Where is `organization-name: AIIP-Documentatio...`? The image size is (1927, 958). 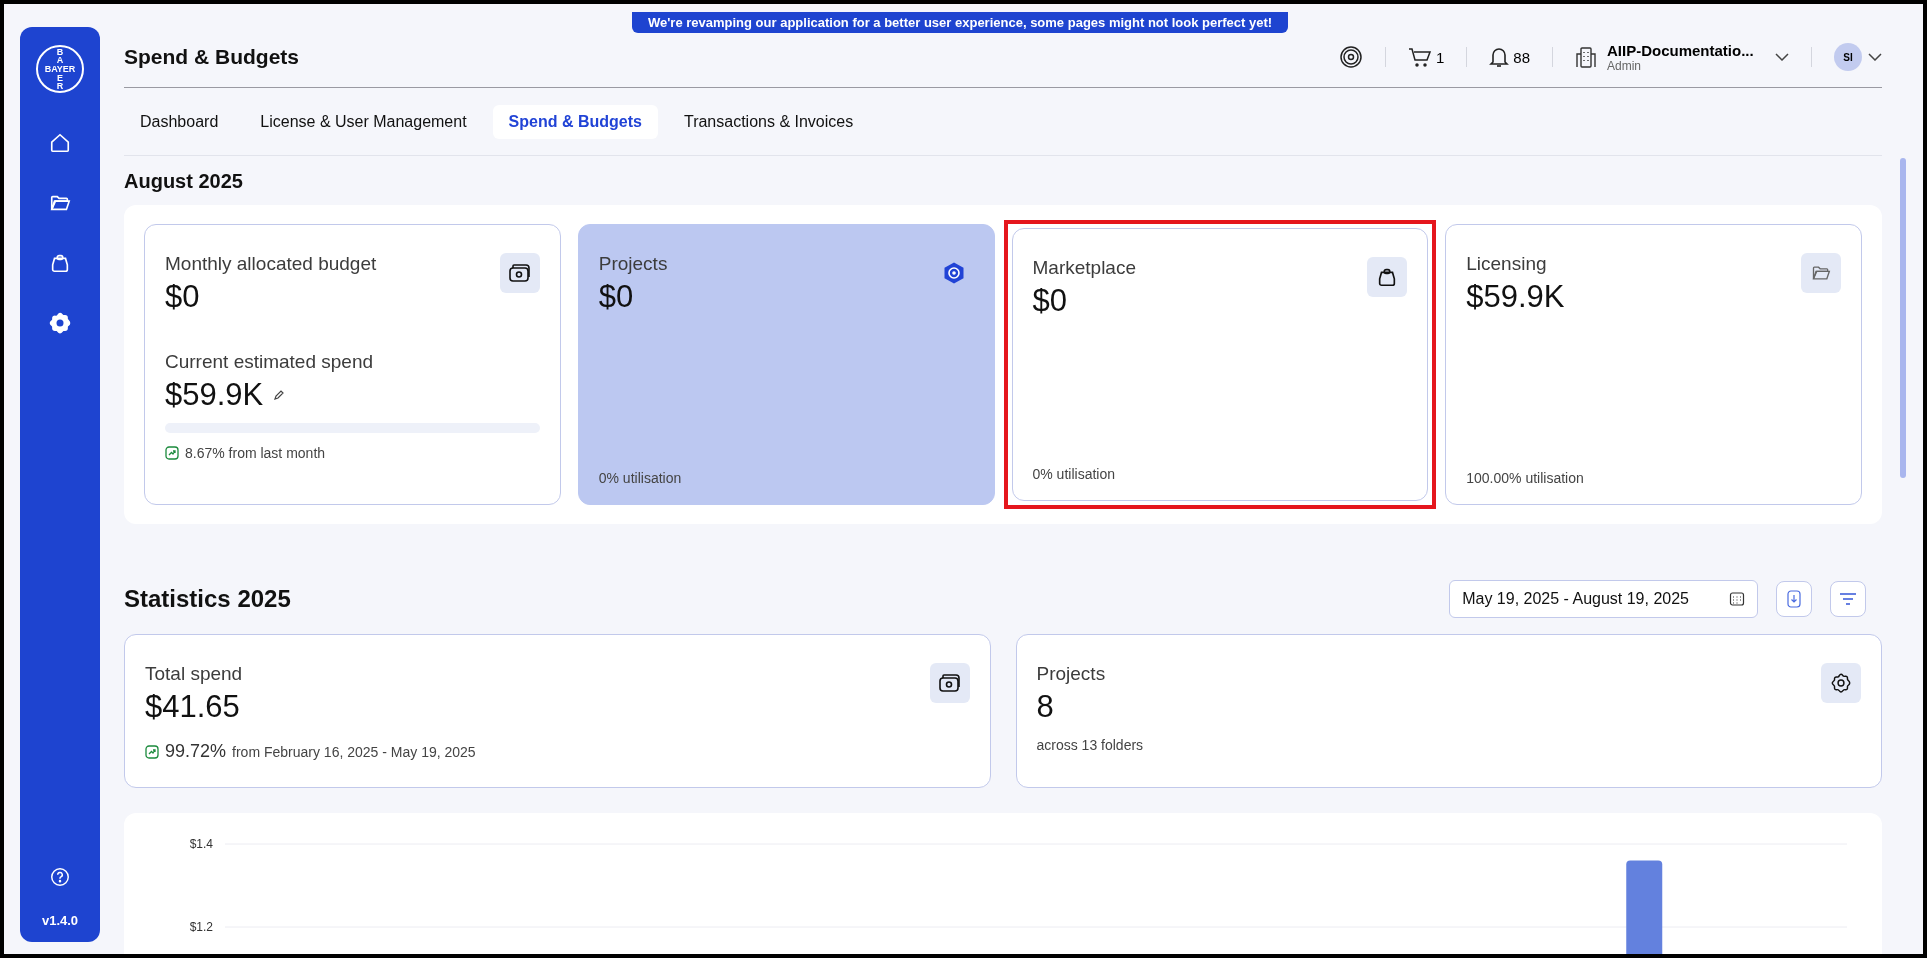
organization-name: AIIP-Documentatio... is located at coordinates (1681, 50).